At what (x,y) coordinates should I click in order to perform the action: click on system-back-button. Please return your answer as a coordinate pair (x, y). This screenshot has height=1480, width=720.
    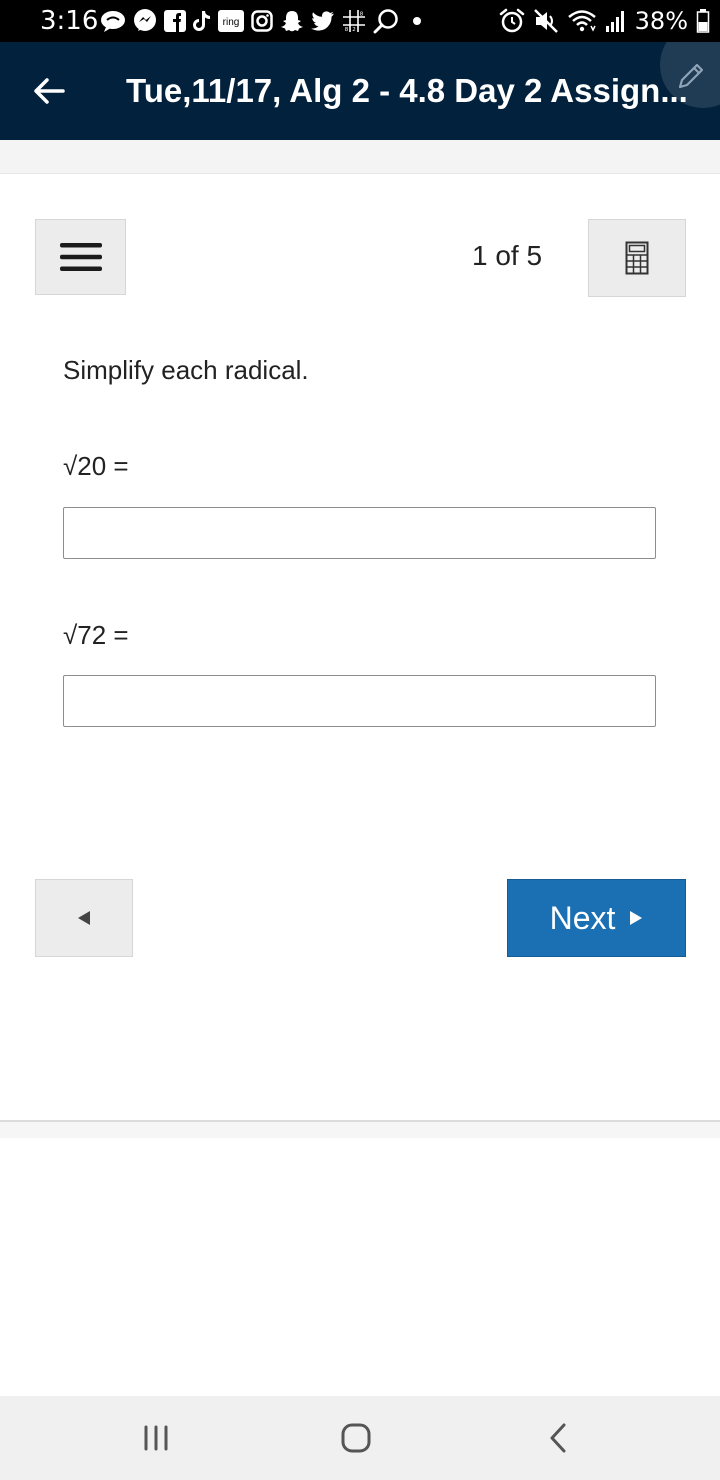
    Looking at the image, I should click on (558, 1438).